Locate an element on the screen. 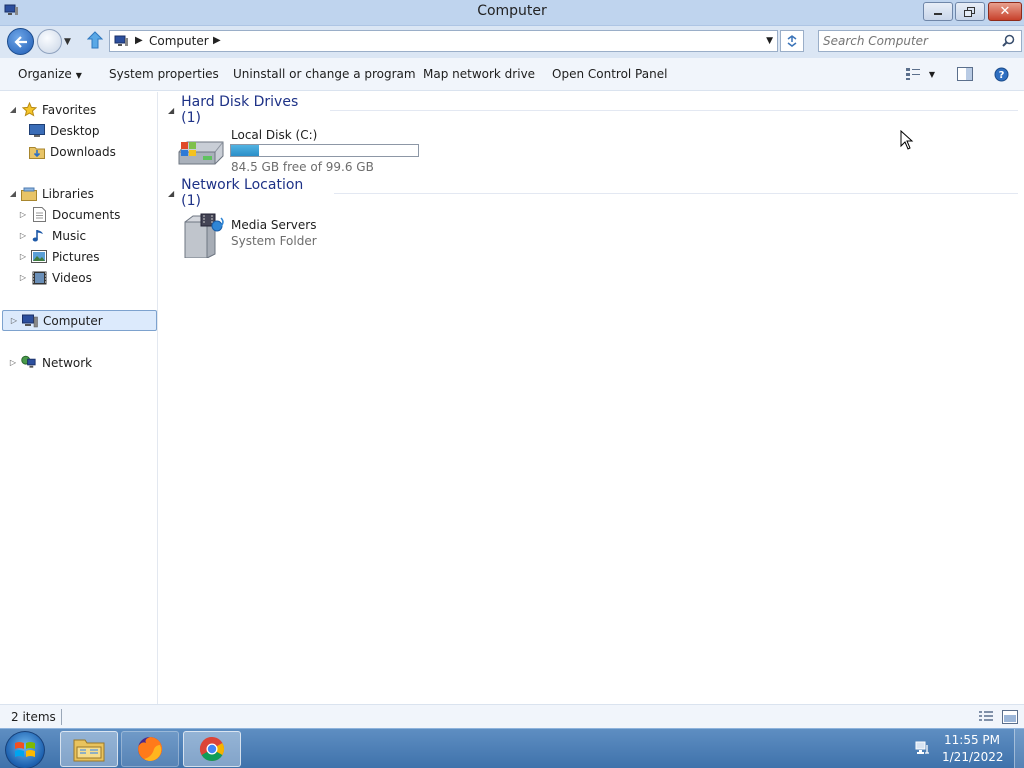 This screenshot has height=768, width=1024. nav-libraries: ◢ Libraries is located at coordinates (51, 193).